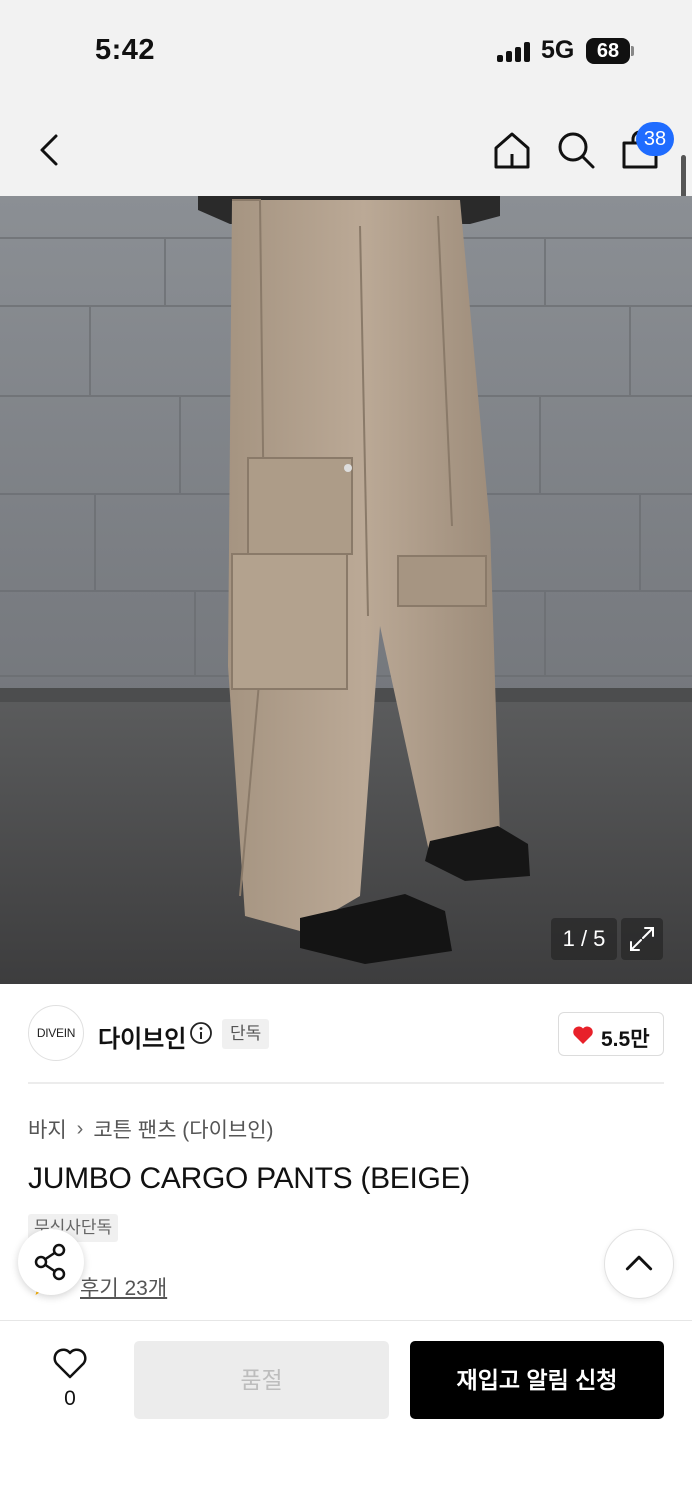 The image size is (692, 1500). I want to click on breadcrumb-category: 바지, so click(47, 1129).